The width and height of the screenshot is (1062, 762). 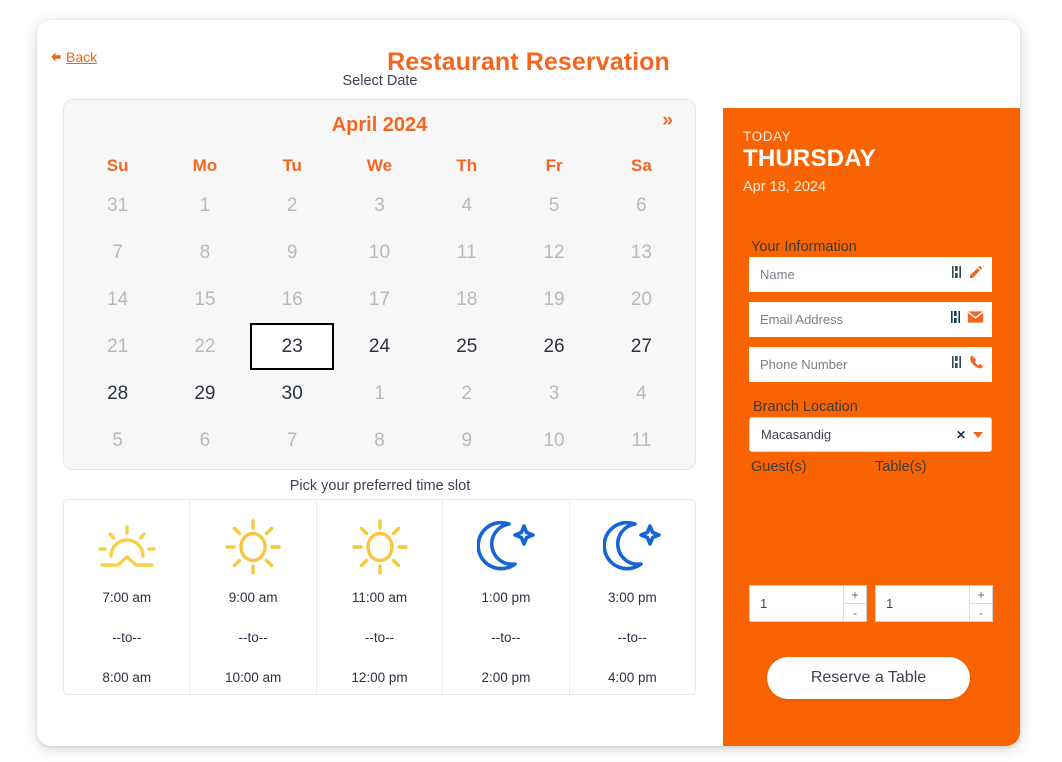 I want to click on time-slot: 3:00 pm --to-- 4:00 pm, so click(x=632, y=597).